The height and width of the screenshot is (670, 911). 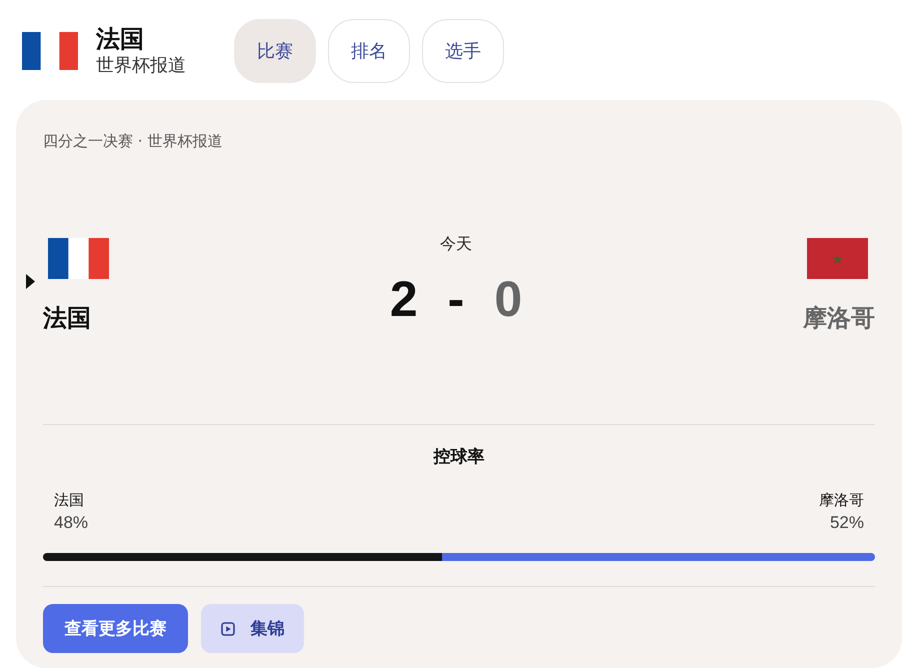 I want to click on score: 0, so click(x=508, y=299).